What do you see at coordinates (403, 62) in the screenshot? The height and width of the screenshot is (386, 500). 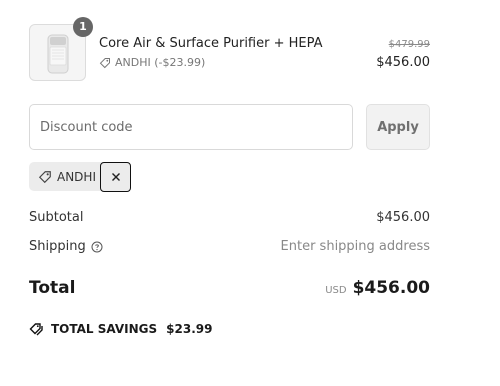 I see `product-price: $456.00` at bounding box center [403, 62].